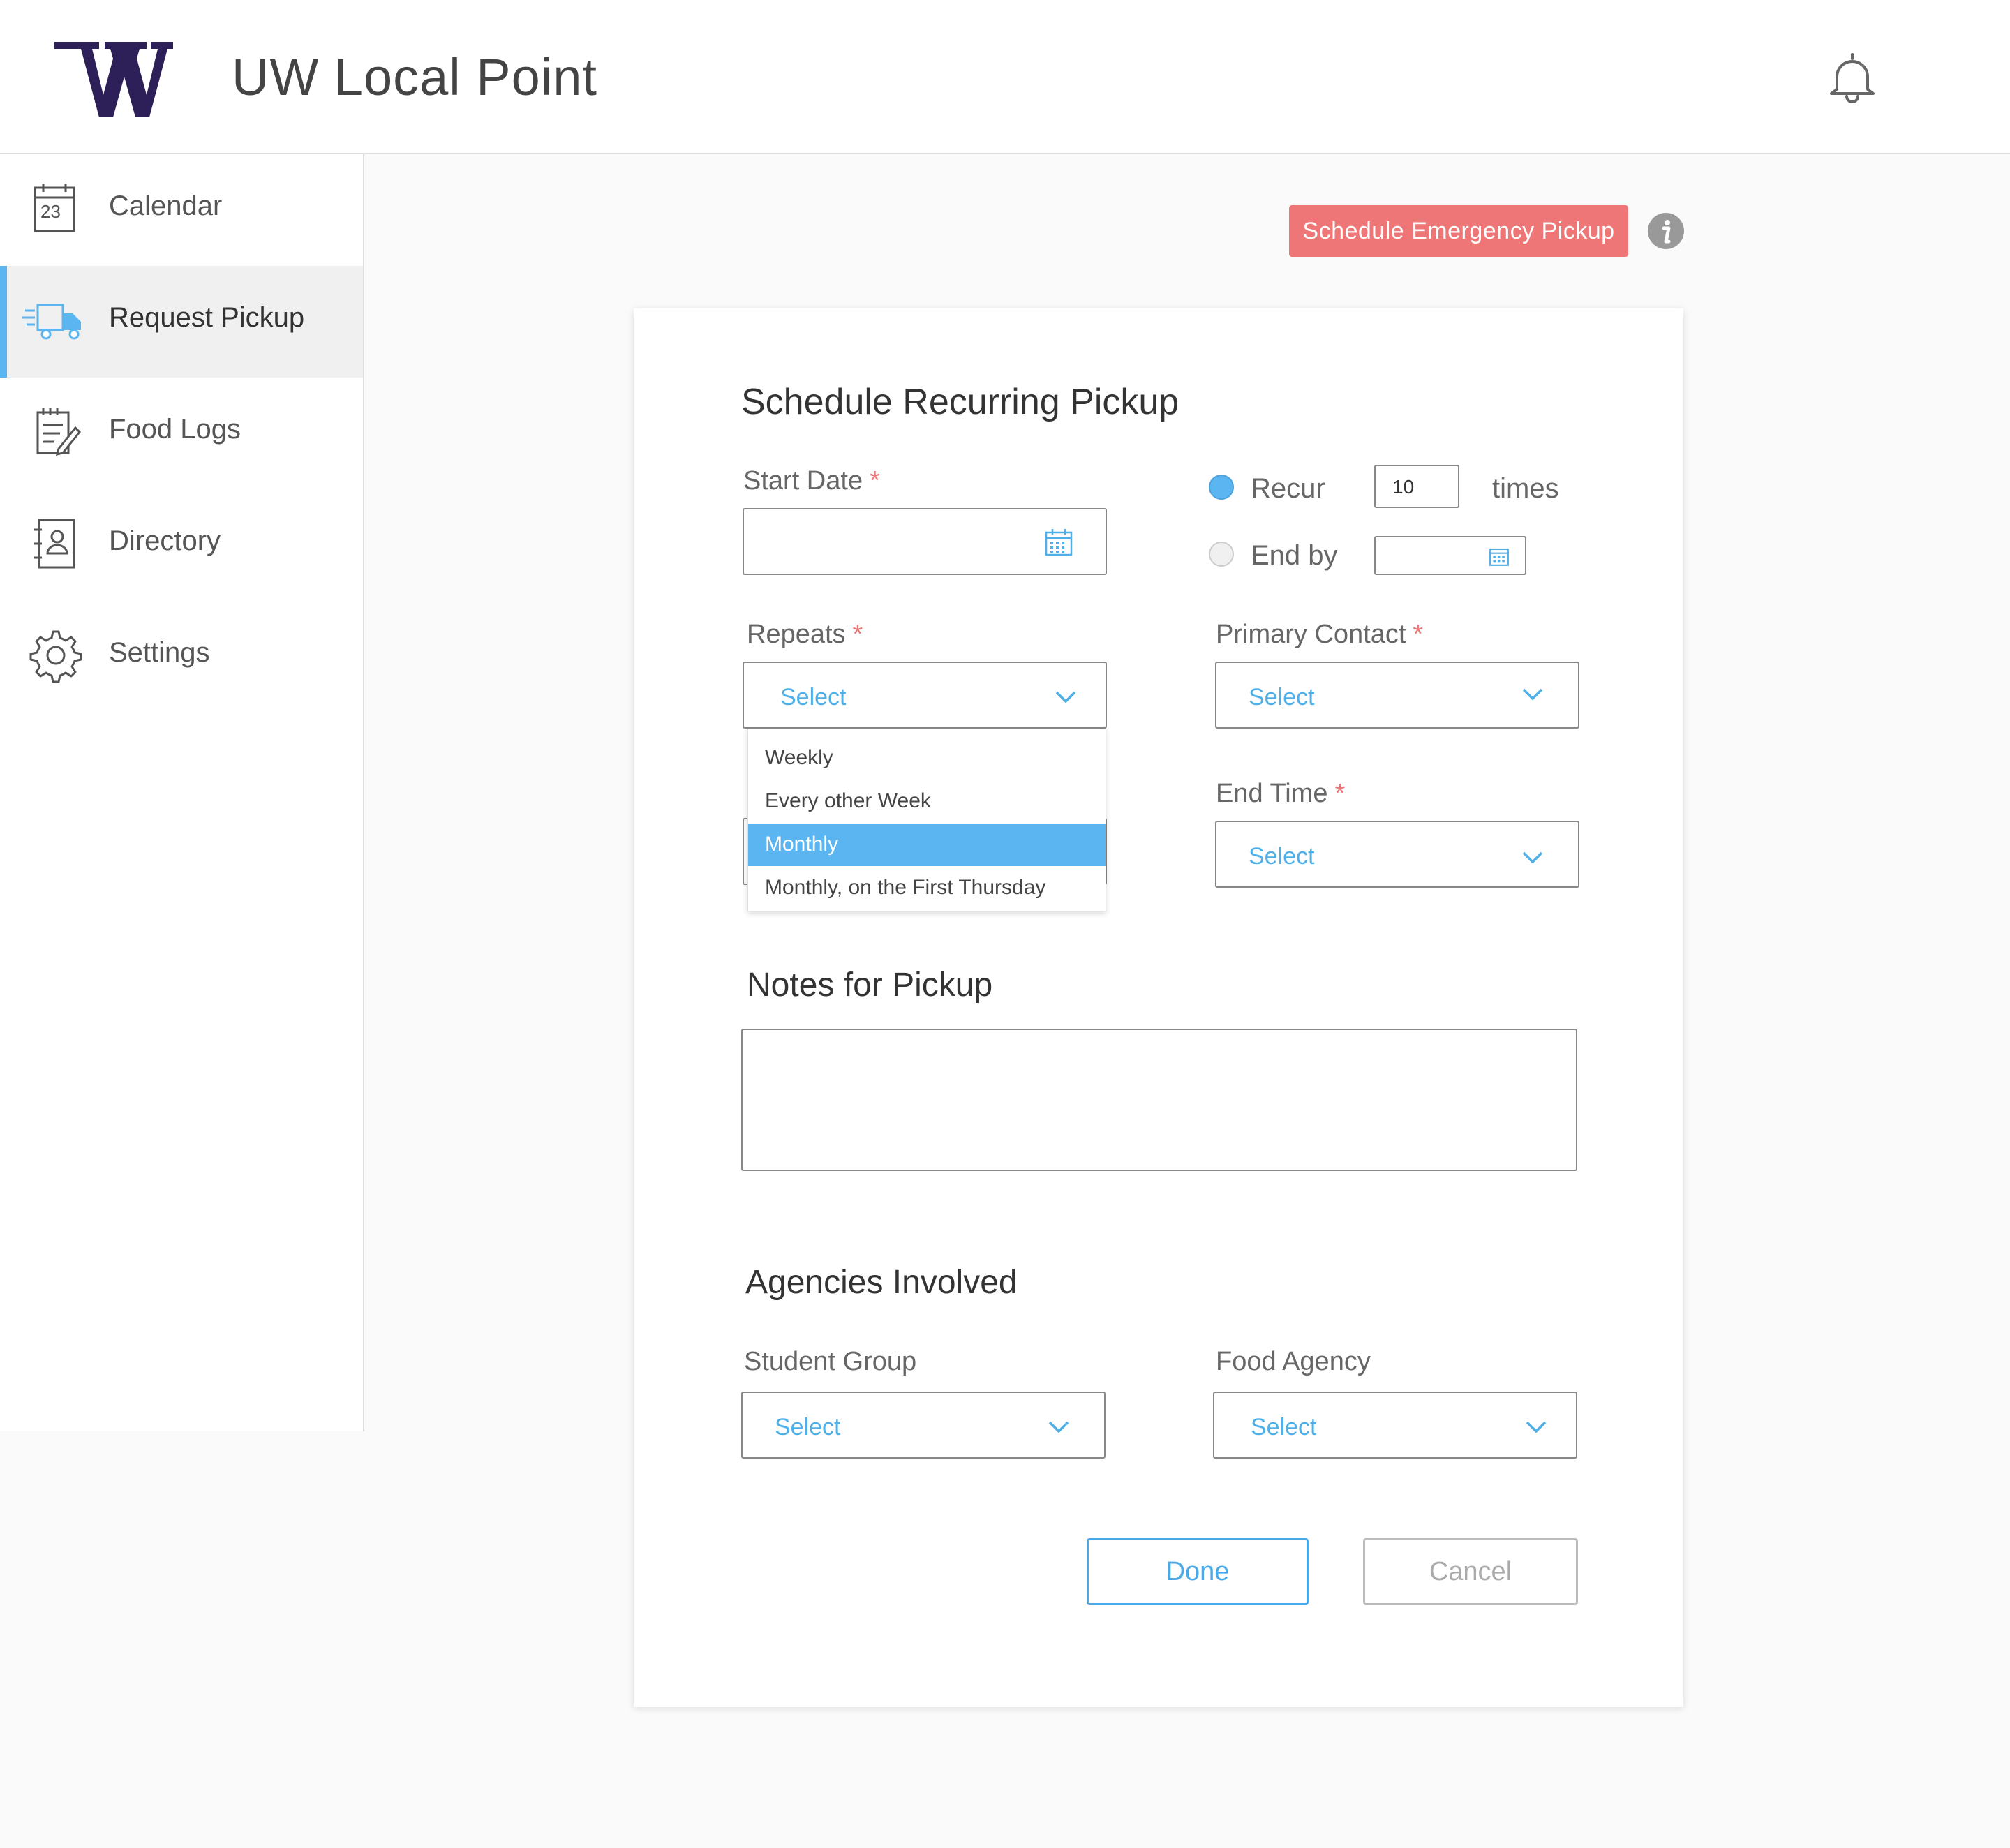  Describe the element at coordinates (905, 887) in the screenshot. I see `option-label: Monthly, on the First Thursday` at that location.